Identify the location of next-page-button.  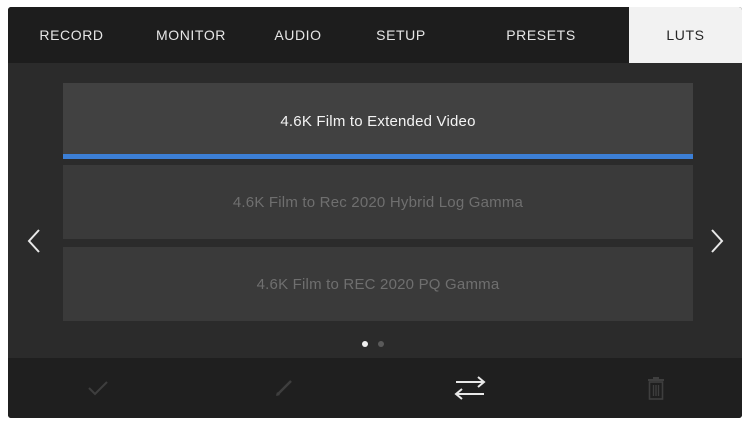
(717, 241).